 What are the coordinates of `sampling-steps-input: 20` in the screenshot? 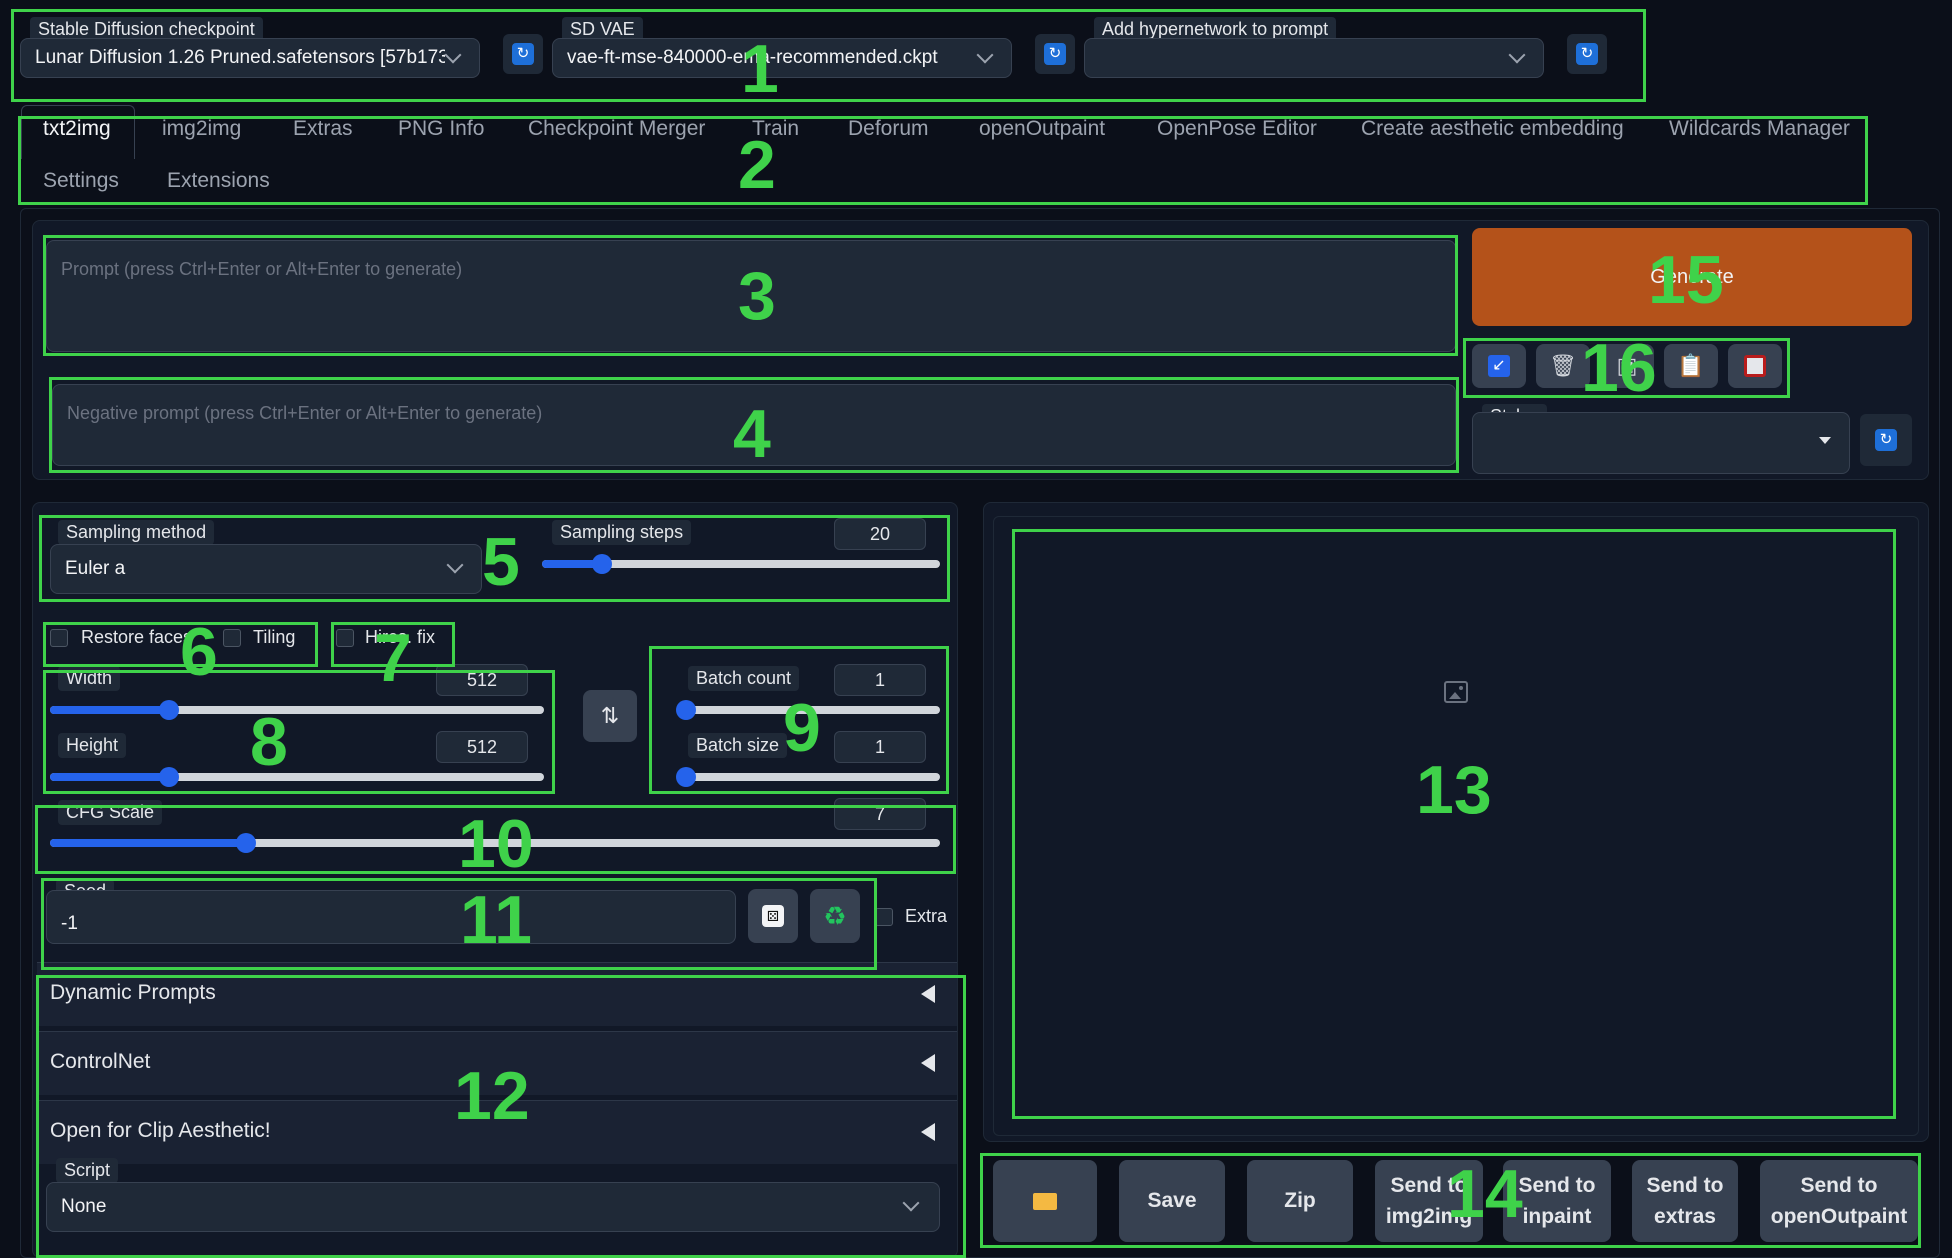 It's located at (880, 534).